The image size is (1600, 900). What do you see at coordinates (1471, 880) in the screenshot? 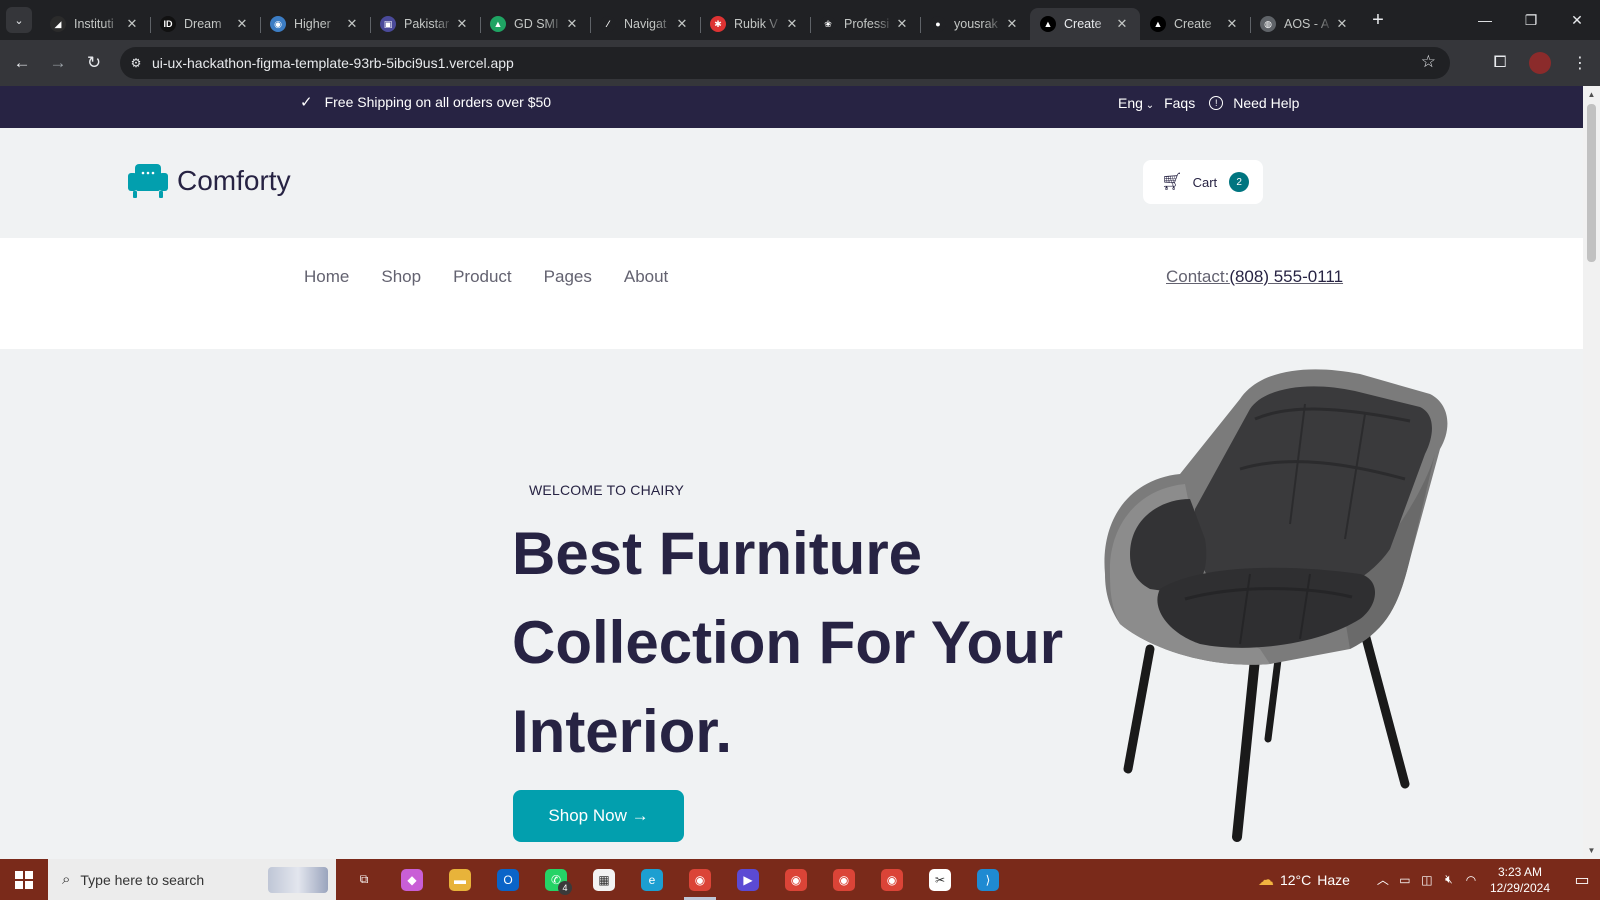
I see `wifi-icon: ◠` at bounding box center [1471, 880].